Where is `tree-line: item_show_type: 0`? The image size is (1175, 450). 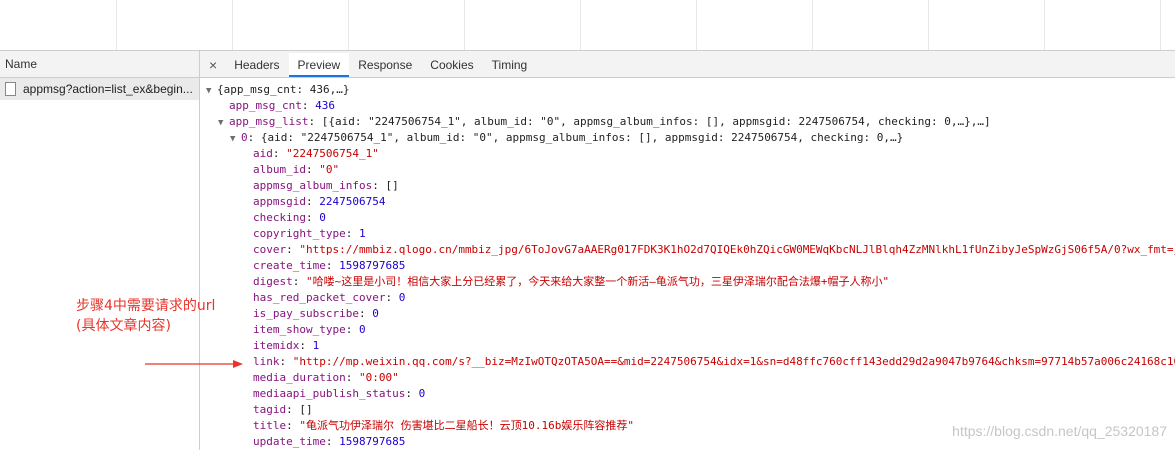 tree-line: item_show_type: 0 is located at coordinates (687, 330).